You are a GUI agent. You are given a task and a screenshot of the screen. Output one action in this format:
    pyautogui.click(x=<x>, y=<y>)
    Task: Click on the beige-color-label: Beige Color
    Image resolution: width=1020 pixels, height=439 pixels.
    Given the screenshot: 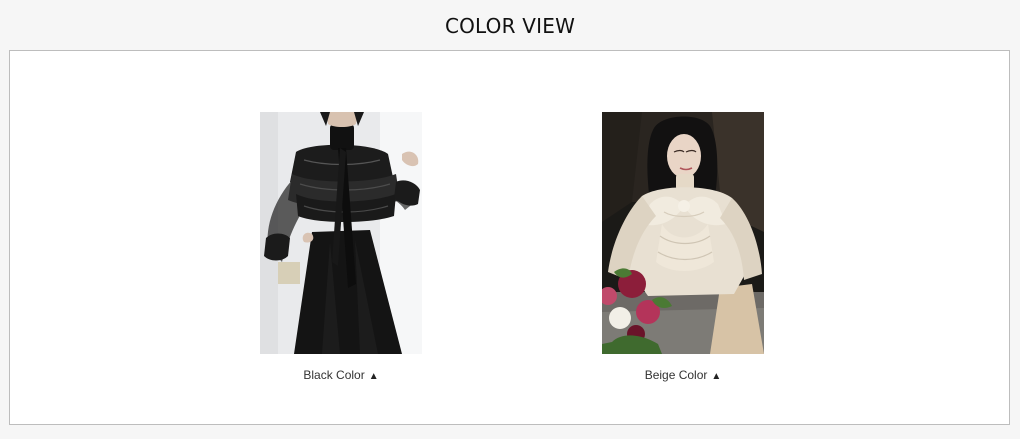 What is the action you would take?
    pyautogui.click(x=676, y=375)
    